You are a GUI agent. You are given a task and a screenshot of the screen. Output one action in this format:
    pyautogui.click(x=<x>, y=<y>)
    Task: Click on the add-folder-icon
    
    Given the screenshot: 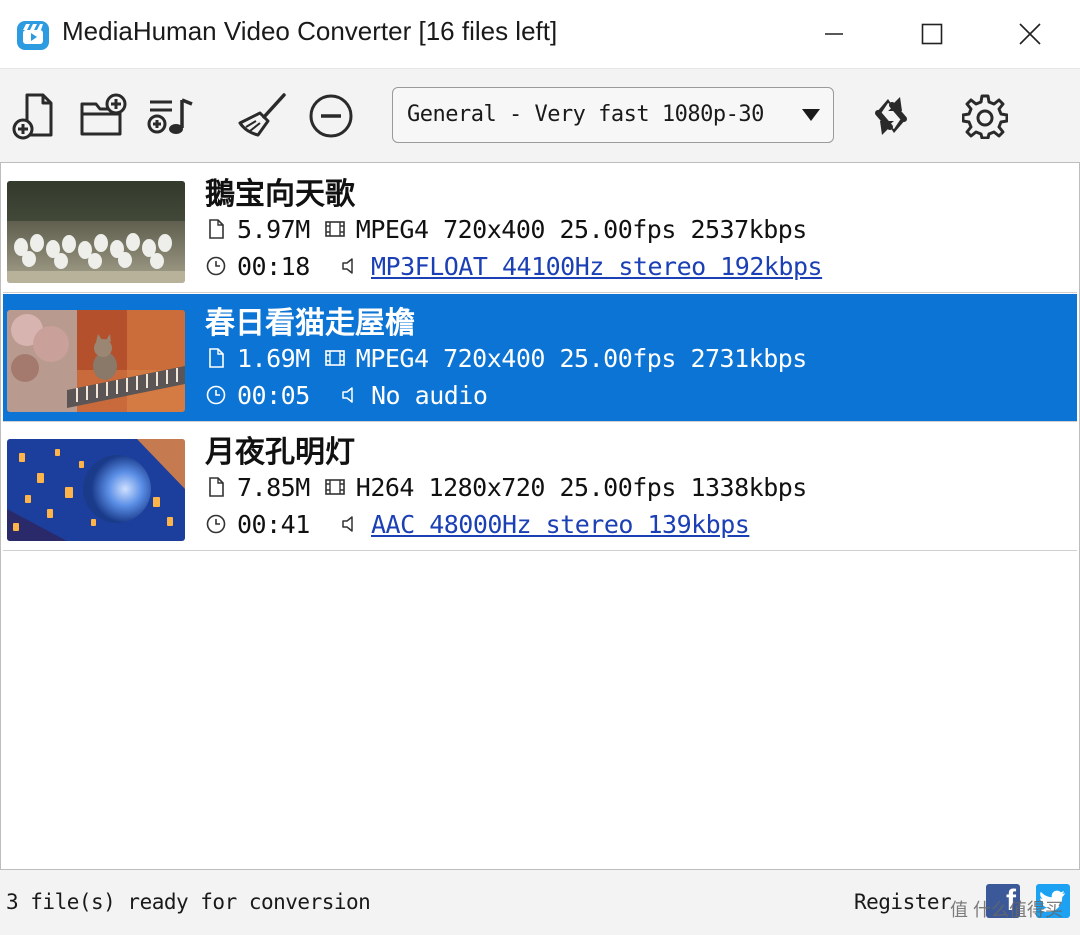 What is the action you would take?
    pyautogui.click(x=103, y=114)
    